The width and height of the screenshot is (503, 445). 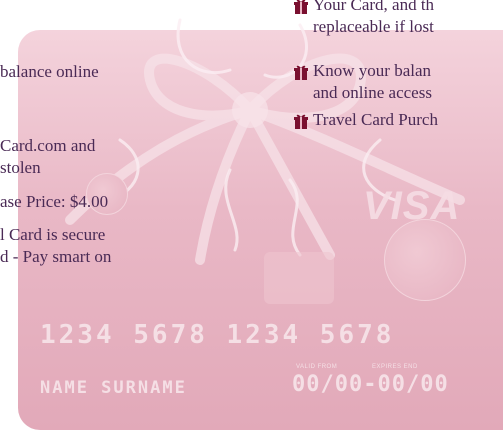 I want to click on card-dates: 00/00-00/00, so click(x=370, y=384).